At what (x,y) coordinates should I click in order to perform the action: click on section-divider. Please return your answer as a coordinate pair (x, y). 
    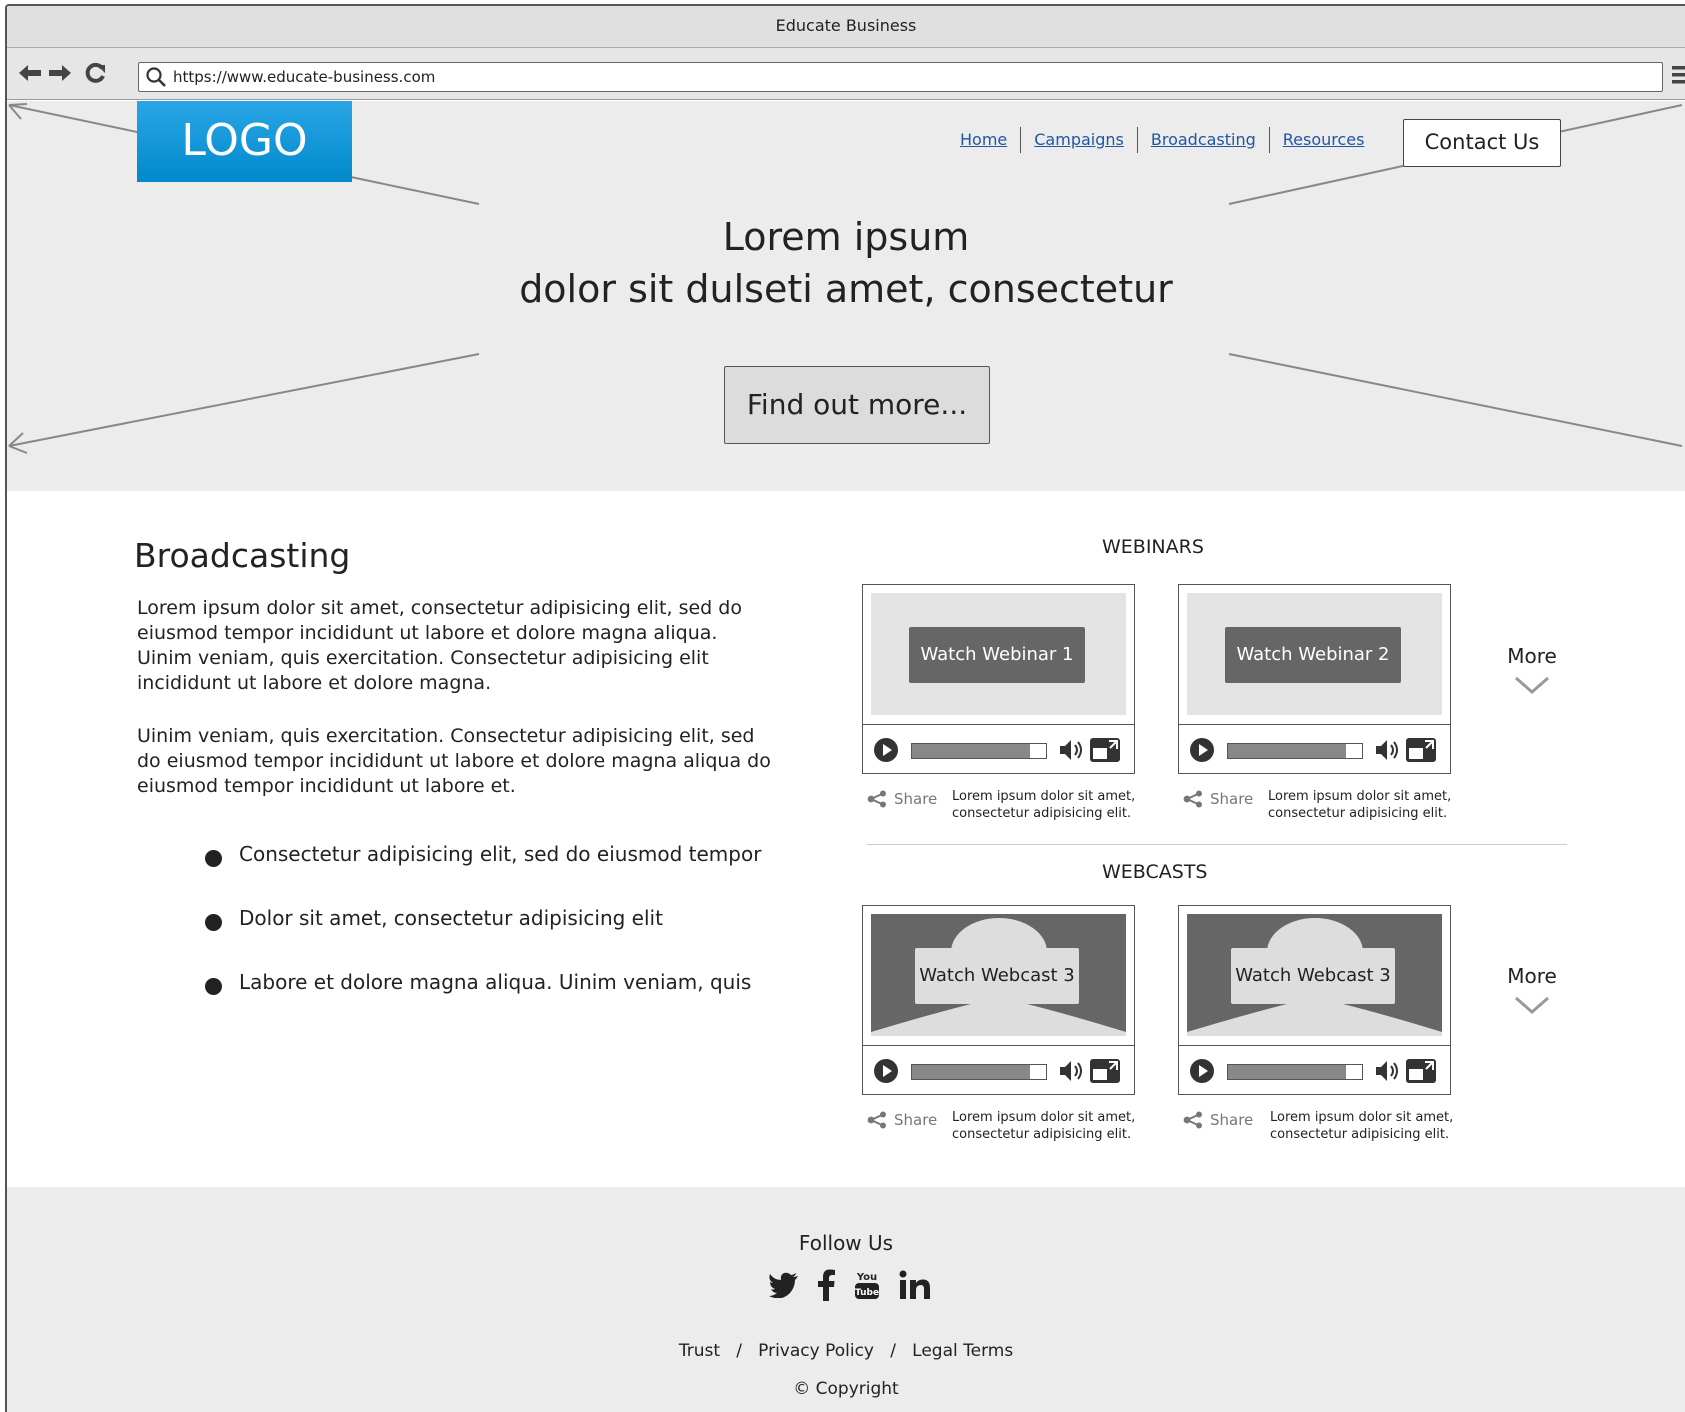
    Looking at the image, I should click on (1217, 844).